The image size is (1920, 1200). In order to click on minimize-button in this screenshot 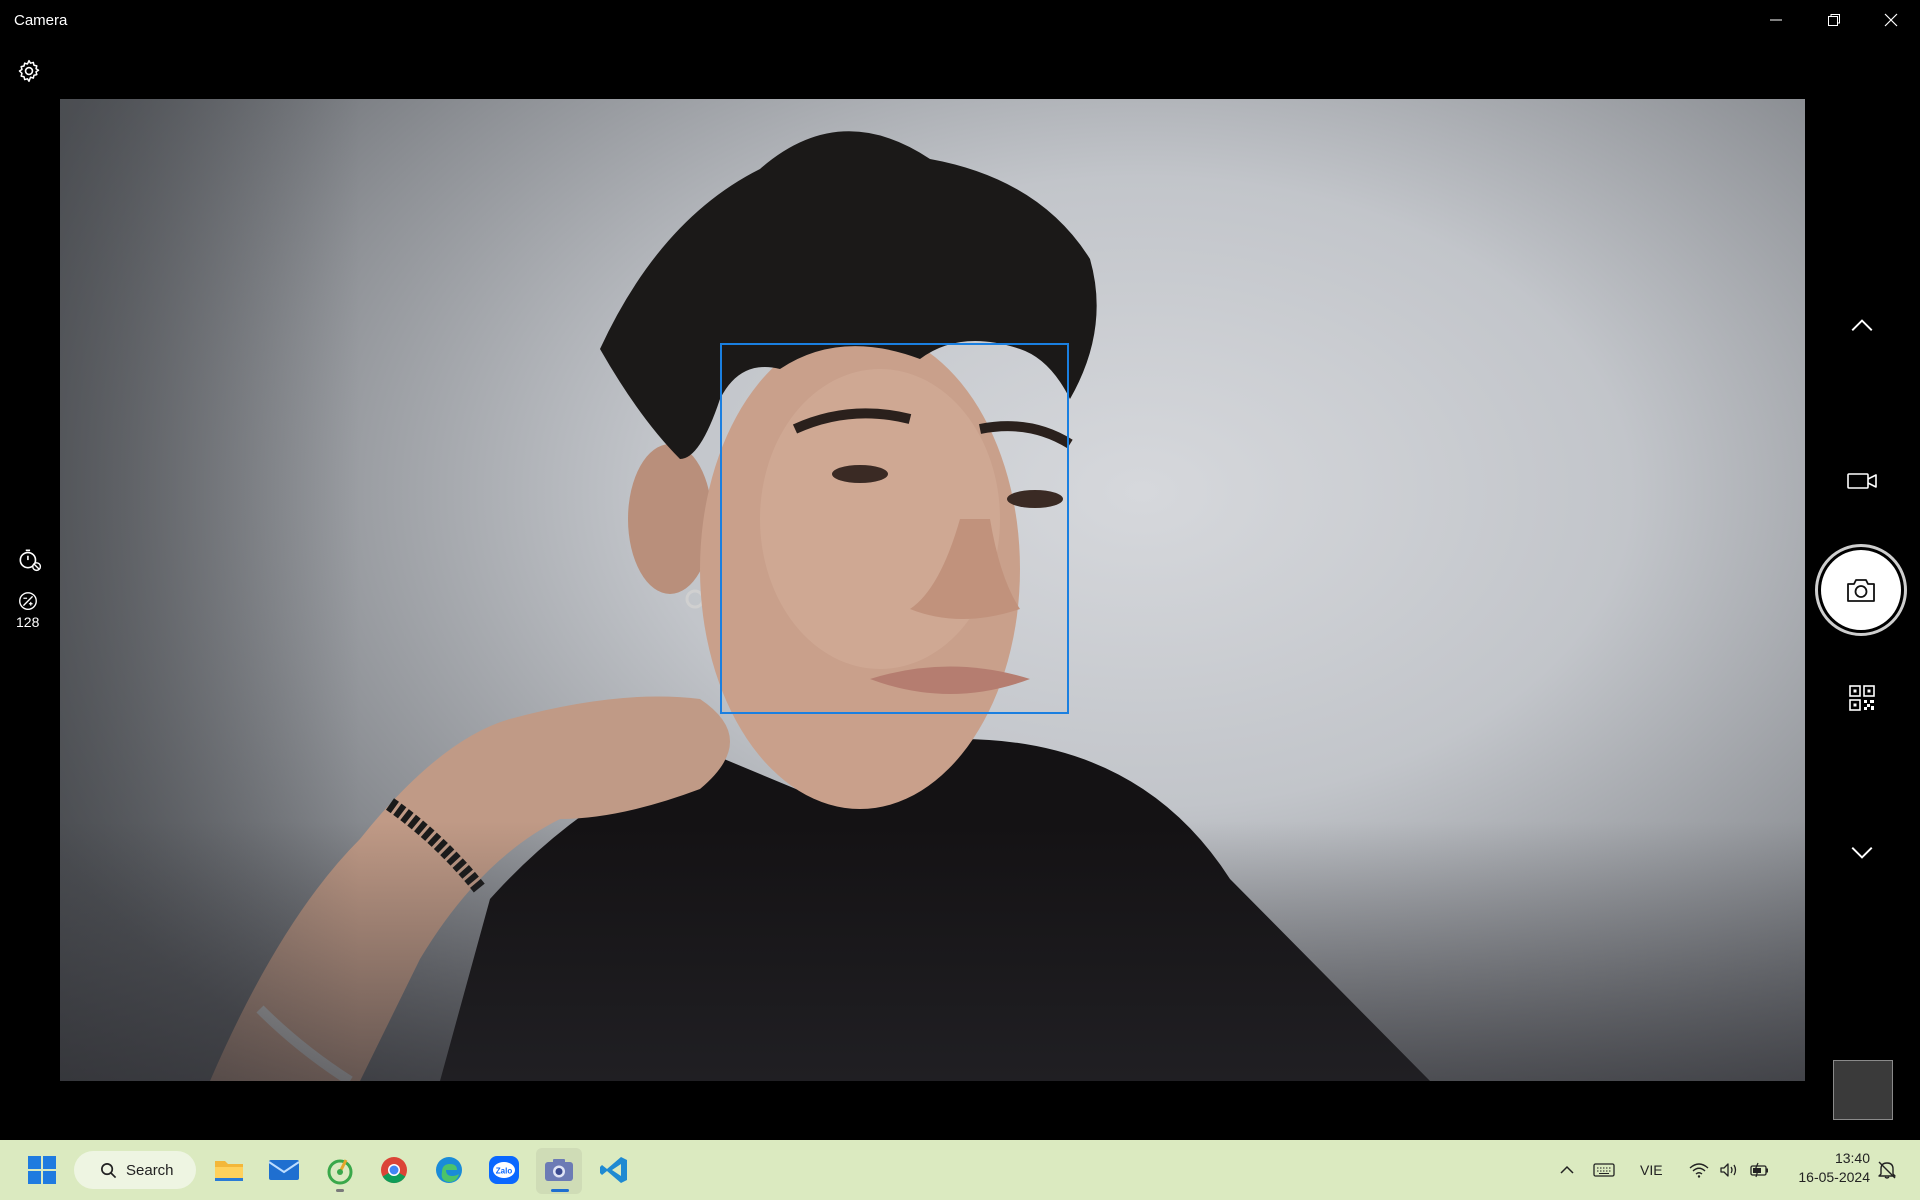, I will do `click(1775, 20)`.